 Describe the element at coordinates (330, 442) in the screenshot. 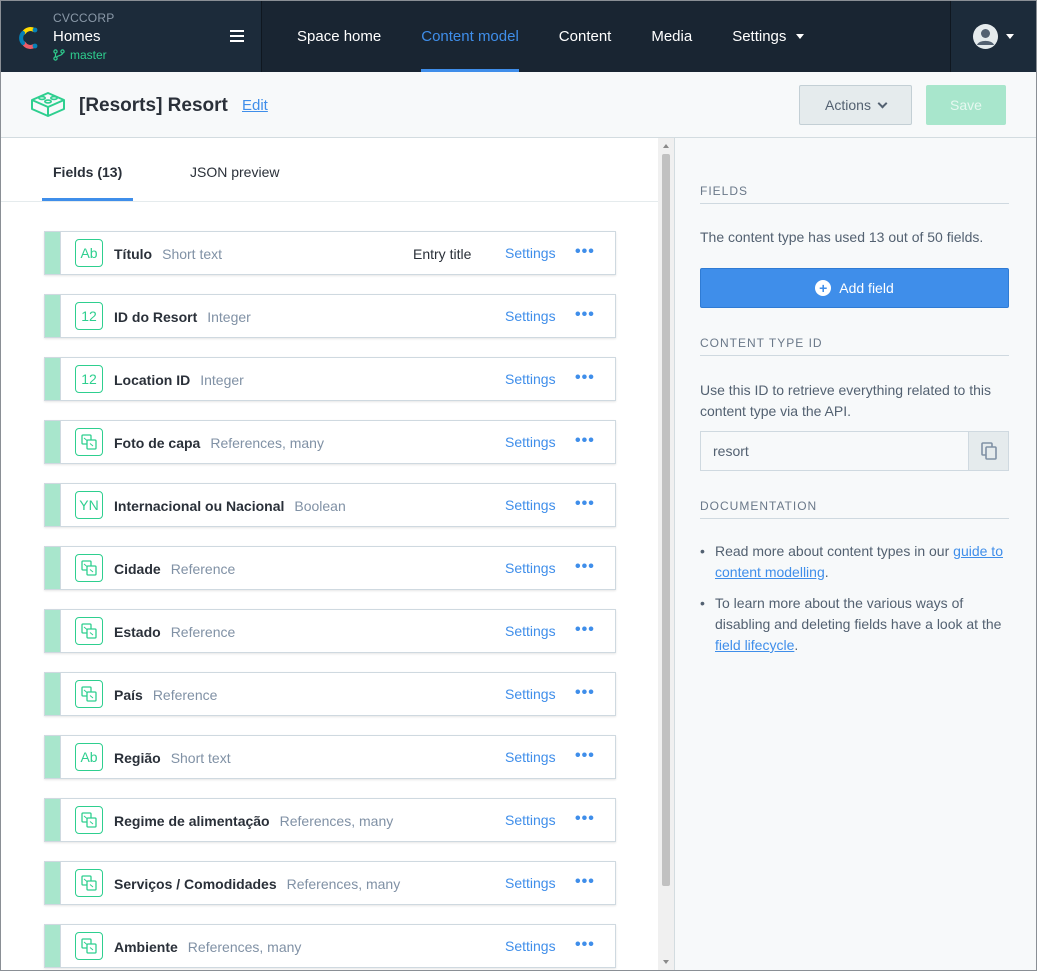

I see `field-row: Foto de capa References, many Settings •••` at that location.